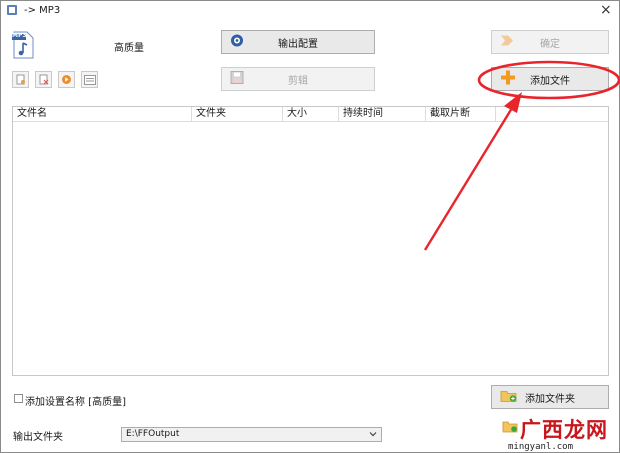  I want to click on watermark-url: mingyanl.com, so click(541, 447).